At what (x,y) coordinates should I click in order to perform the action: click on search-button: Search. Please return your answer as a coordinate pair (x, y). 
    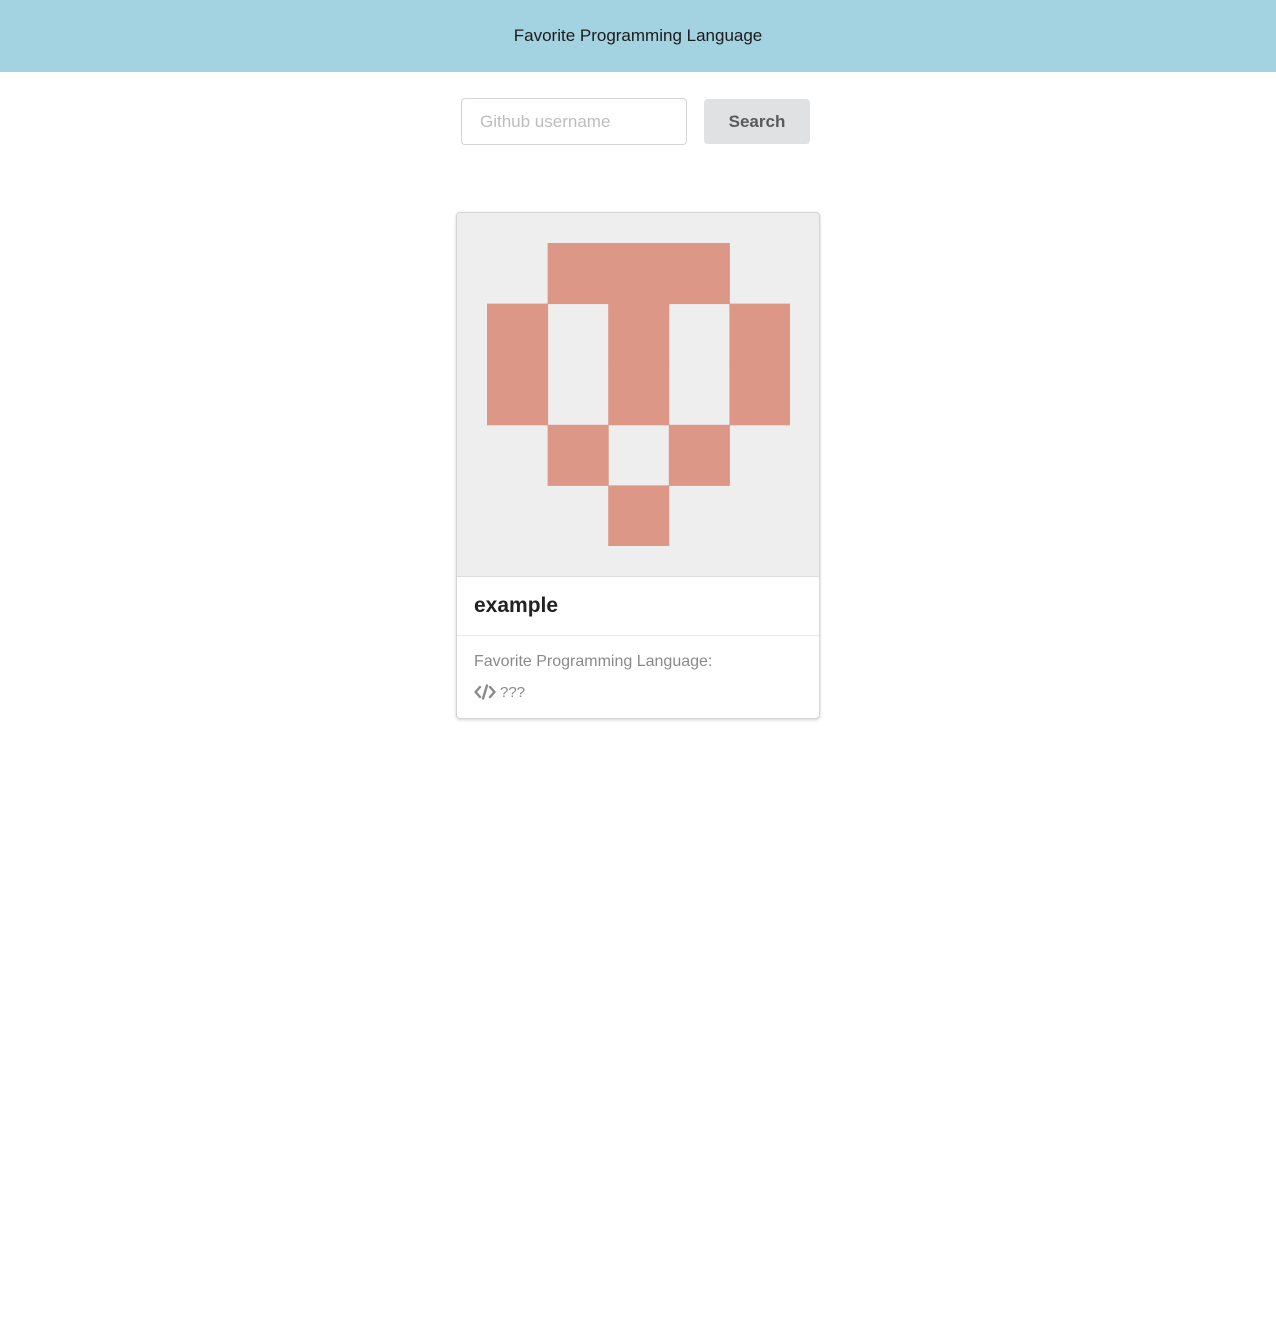
    Looking at the image, I should click on (757, 121).